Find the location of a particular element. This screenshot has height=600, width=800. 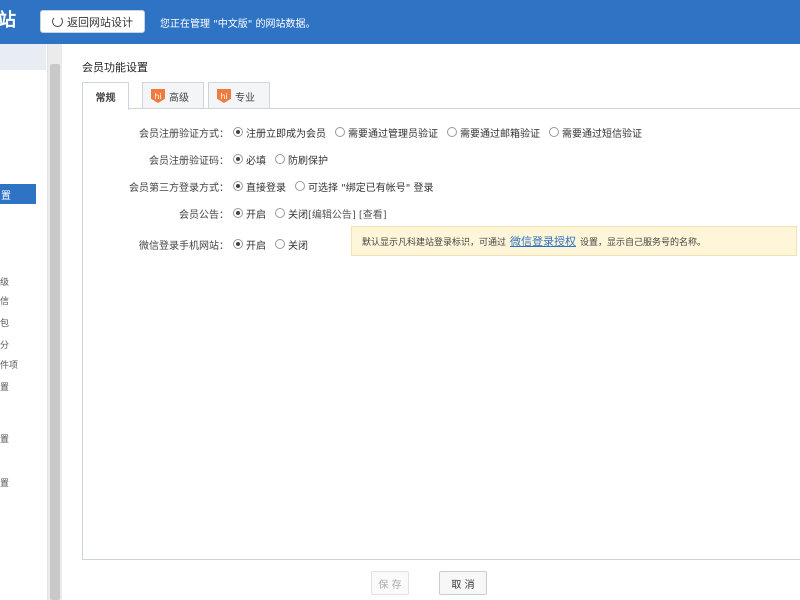

option-instant-member: 注册立即成为会员 is located at coordinates (279, 132).